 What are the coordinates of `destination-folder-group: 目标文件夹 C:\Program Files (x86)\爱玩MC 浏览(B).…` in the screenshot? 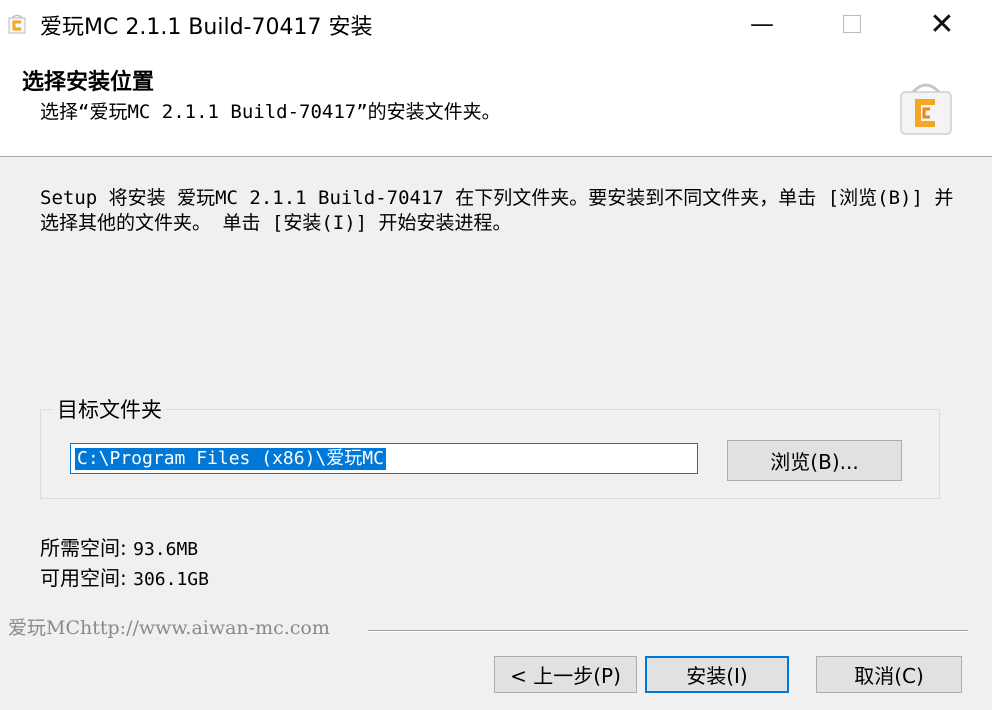 It's located at (490, 446).